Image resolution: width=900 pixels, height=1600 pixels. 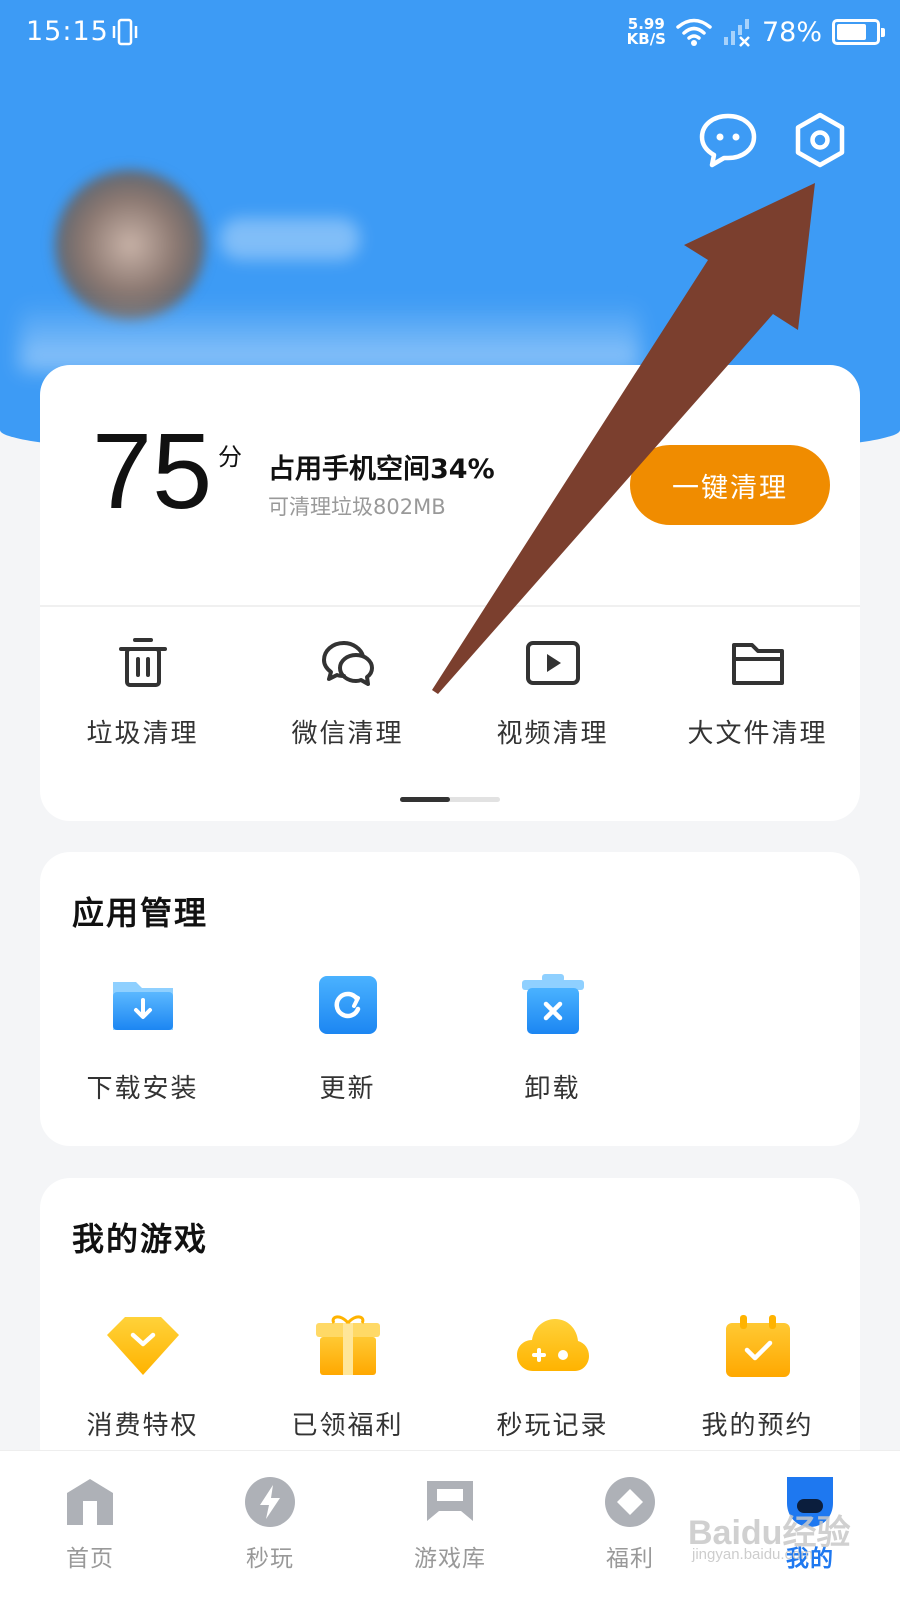 I want to click on game-item-label: 秒玩记录, so click(x=552, y=1426).